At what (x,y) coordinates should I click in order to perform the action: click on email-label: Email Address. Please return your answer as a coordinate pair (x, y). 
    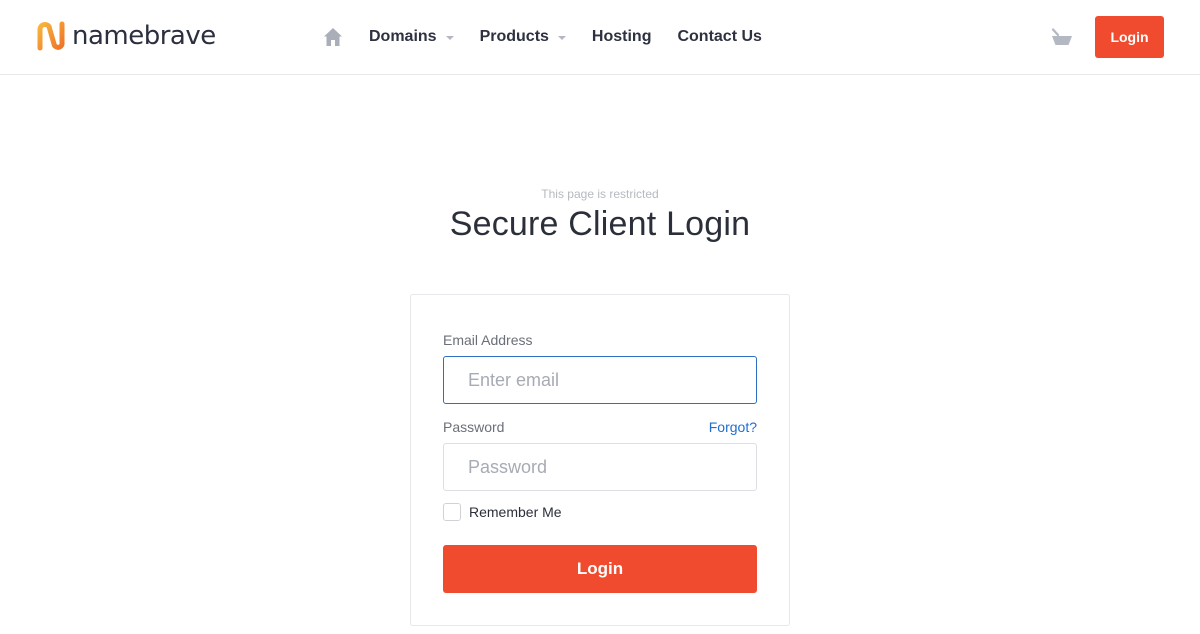
    Looking at the image, I should click on (488, 340).